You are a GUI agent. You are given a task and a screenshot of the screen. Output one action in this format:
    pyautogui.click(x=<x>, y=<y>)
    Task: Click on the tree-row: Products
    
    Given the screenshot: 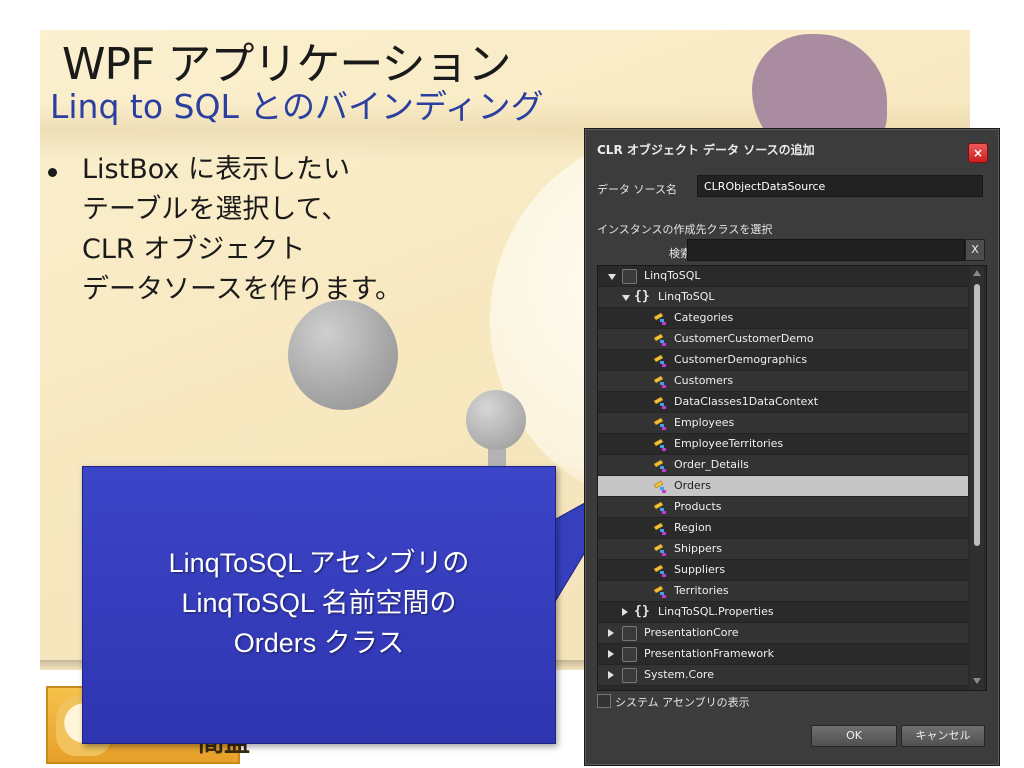 What is the action you would take?
    pyautogui.click(x=783, y=507)
    